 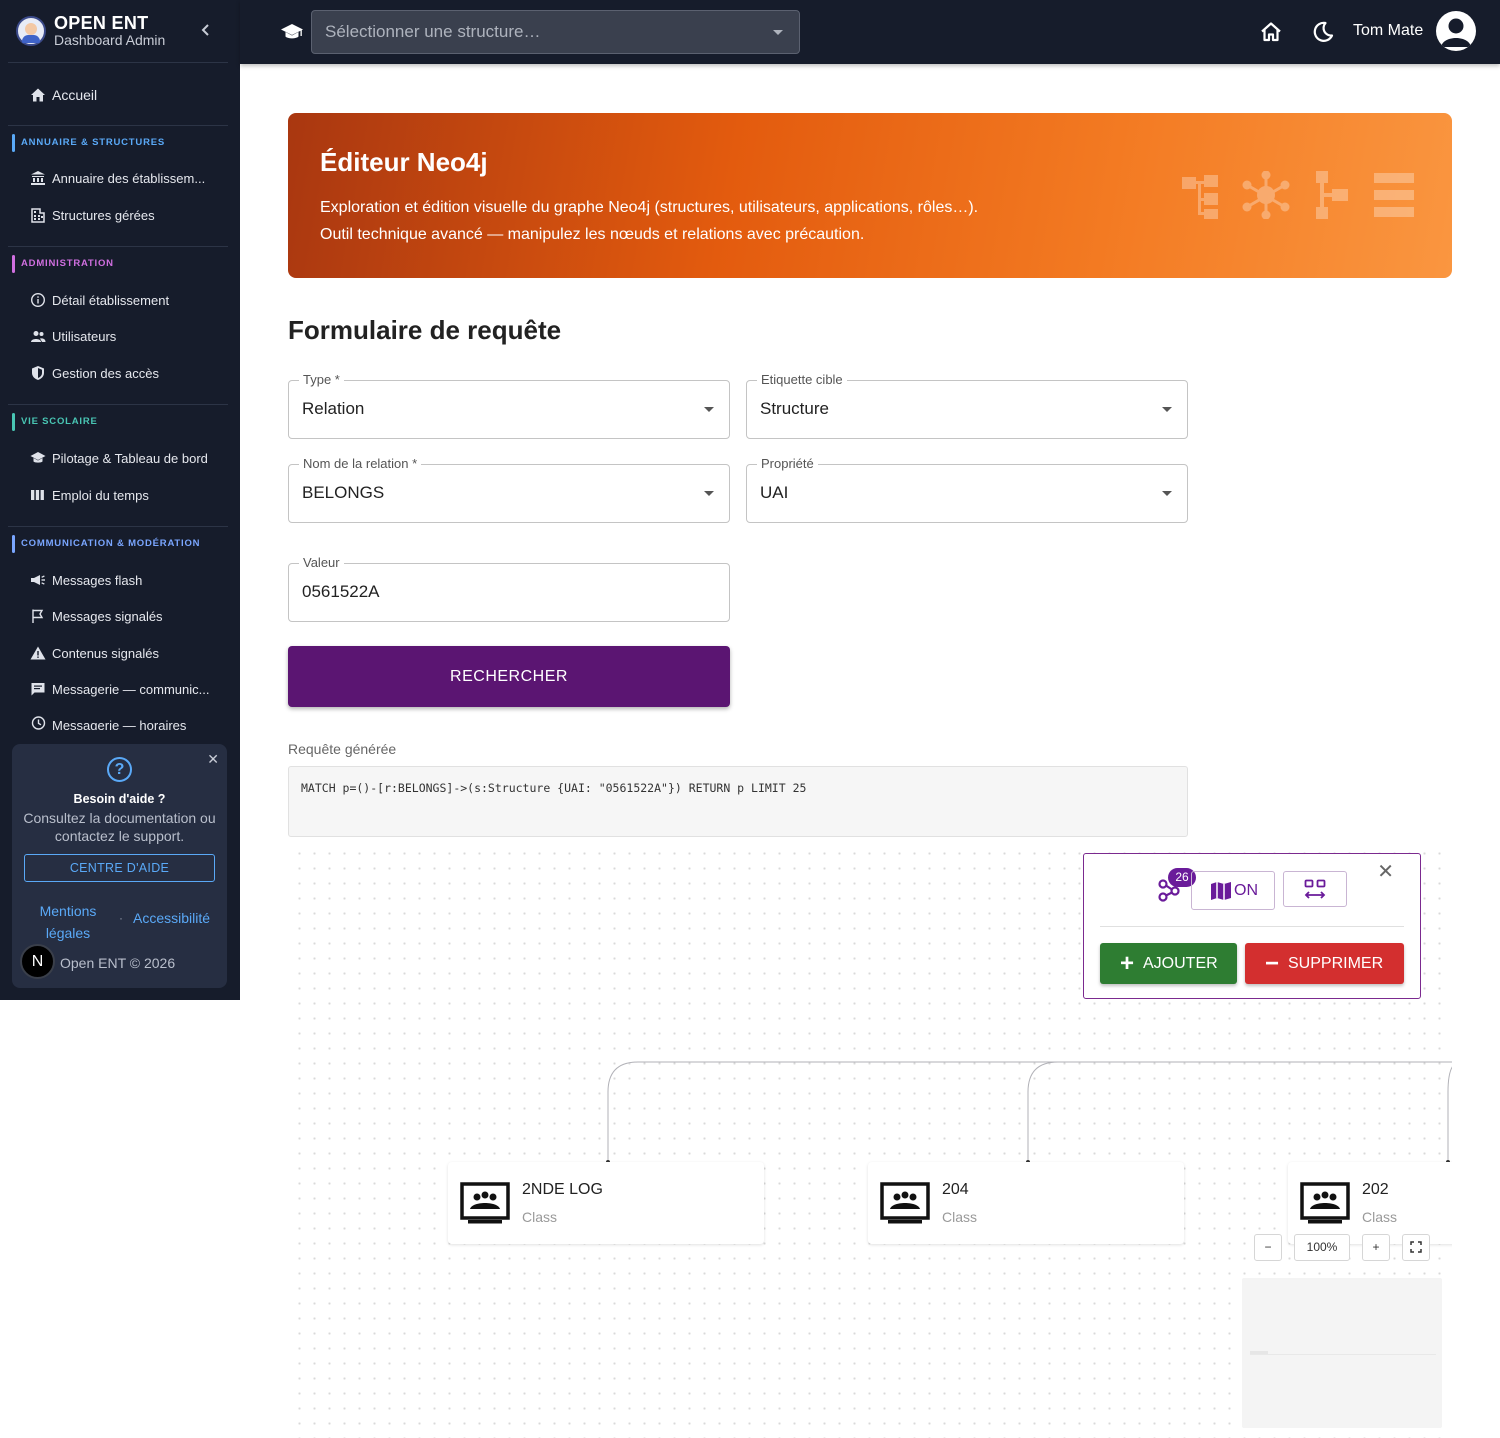 I want to click on button-label: AJOUTER, so click(x=1180, y=963).